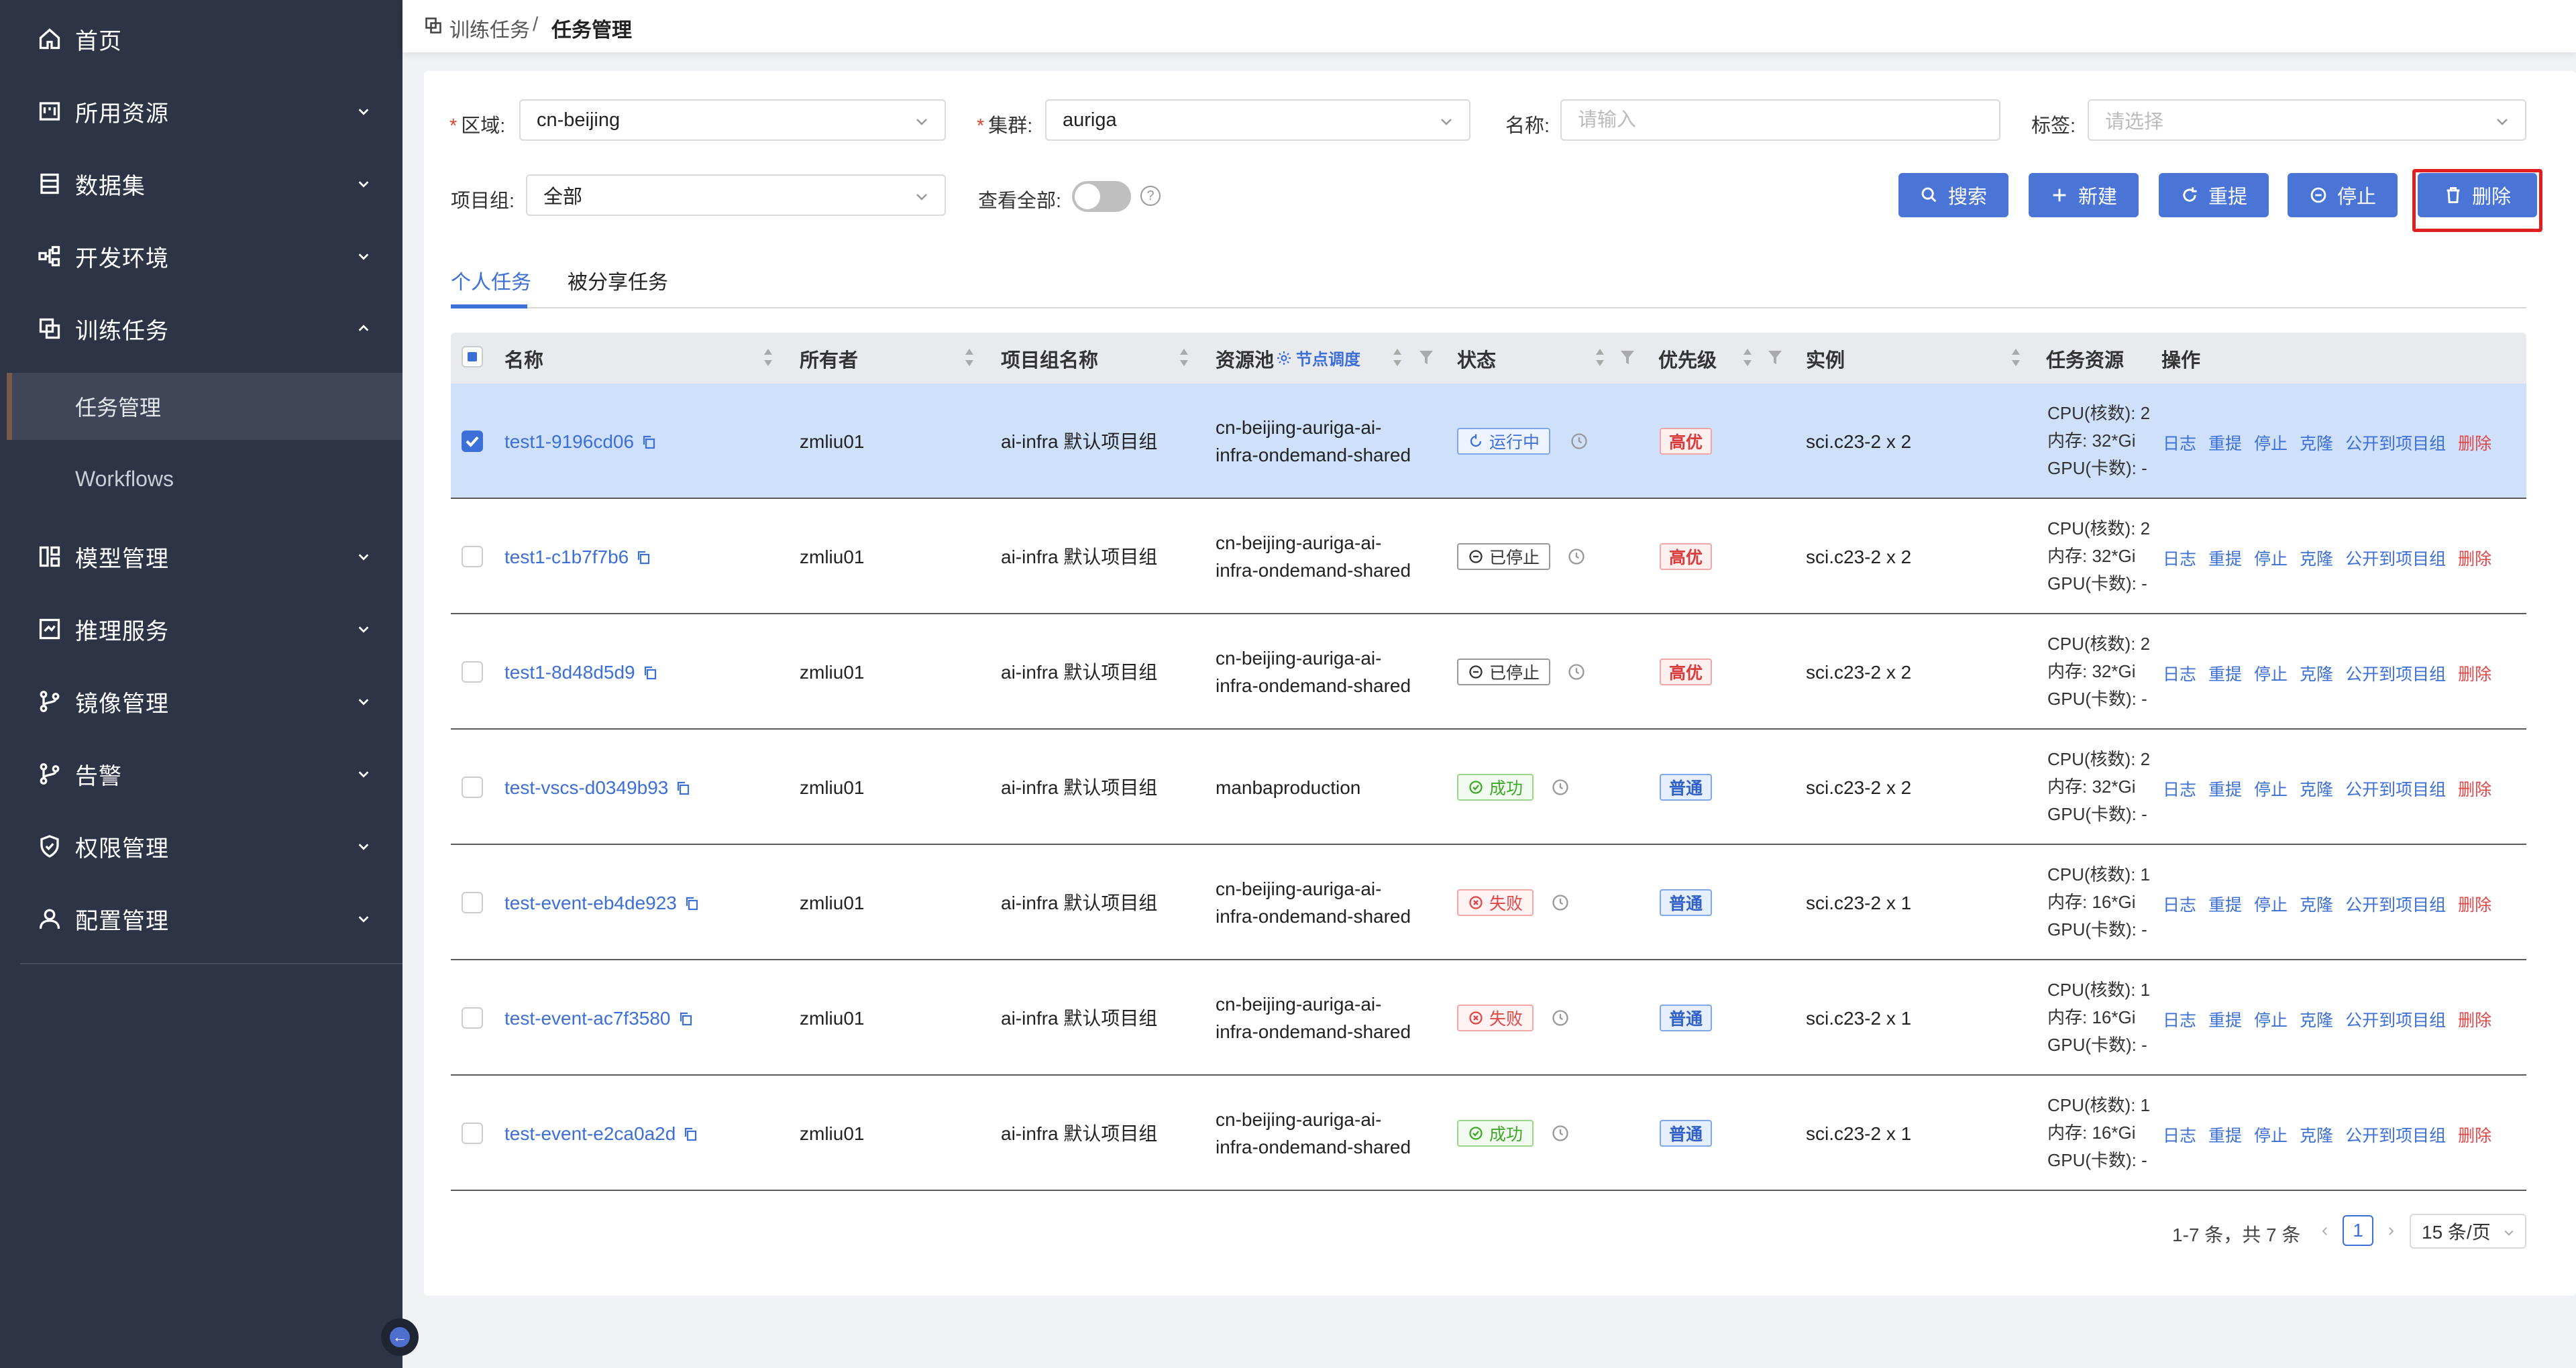  I want to click on region-select: cn-beijing, so click(732, 120).